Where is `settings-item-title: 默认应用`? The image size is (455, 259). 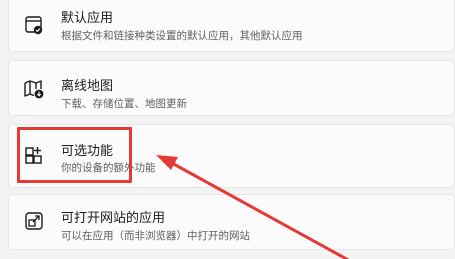 settings-item-title: 默认应用 is located at coordinates (87, 18).